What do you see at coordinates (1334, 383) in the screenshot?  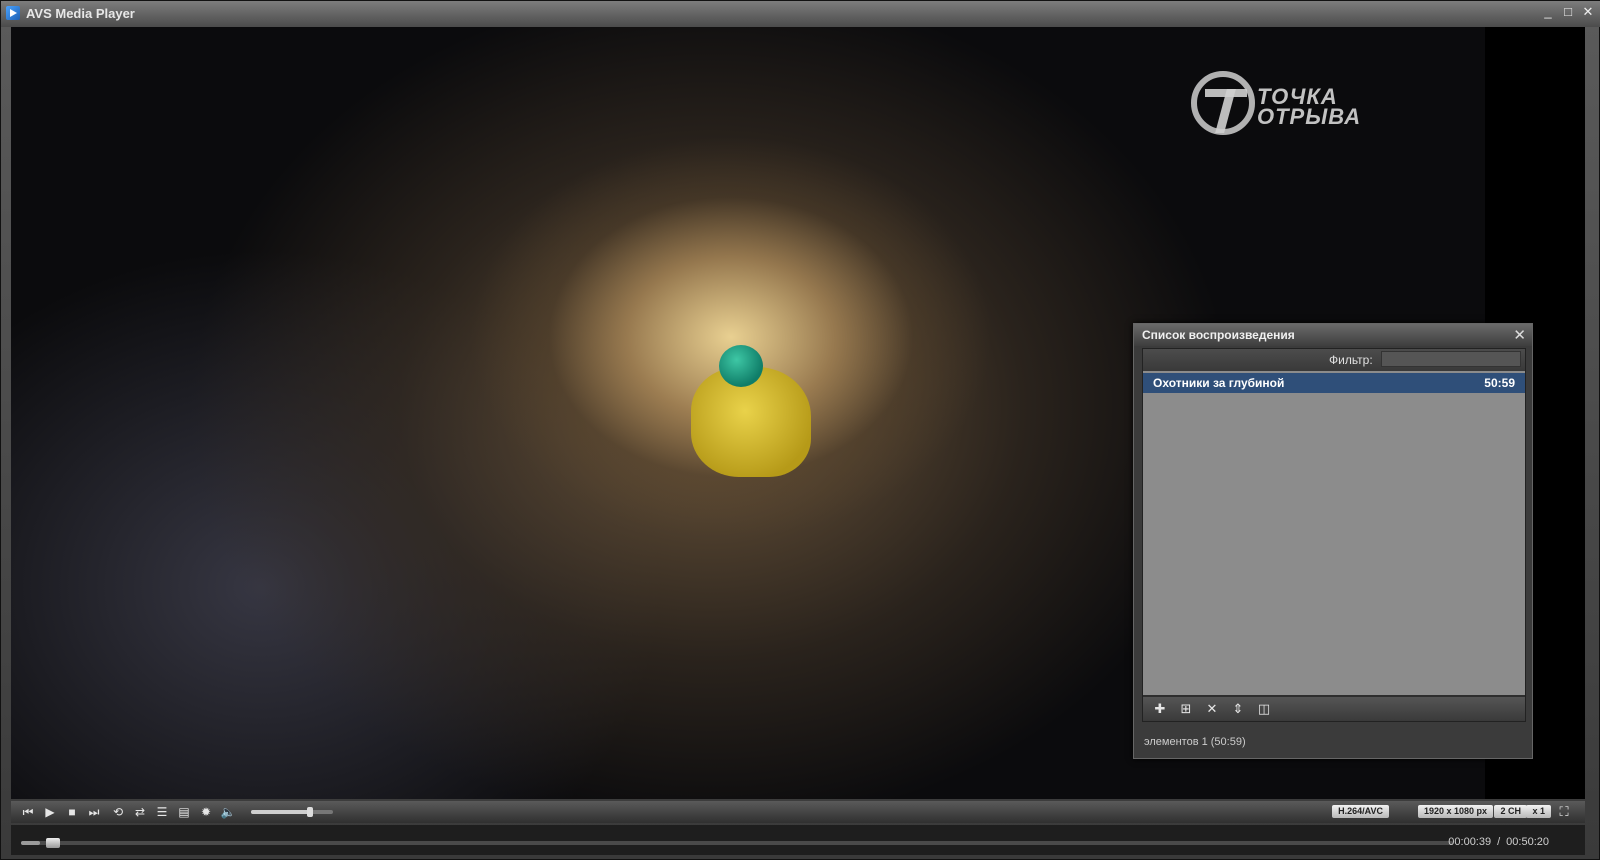 I see `playlist-item: Охотники за глубиной 50:59` at bounding box center [1334, 383].